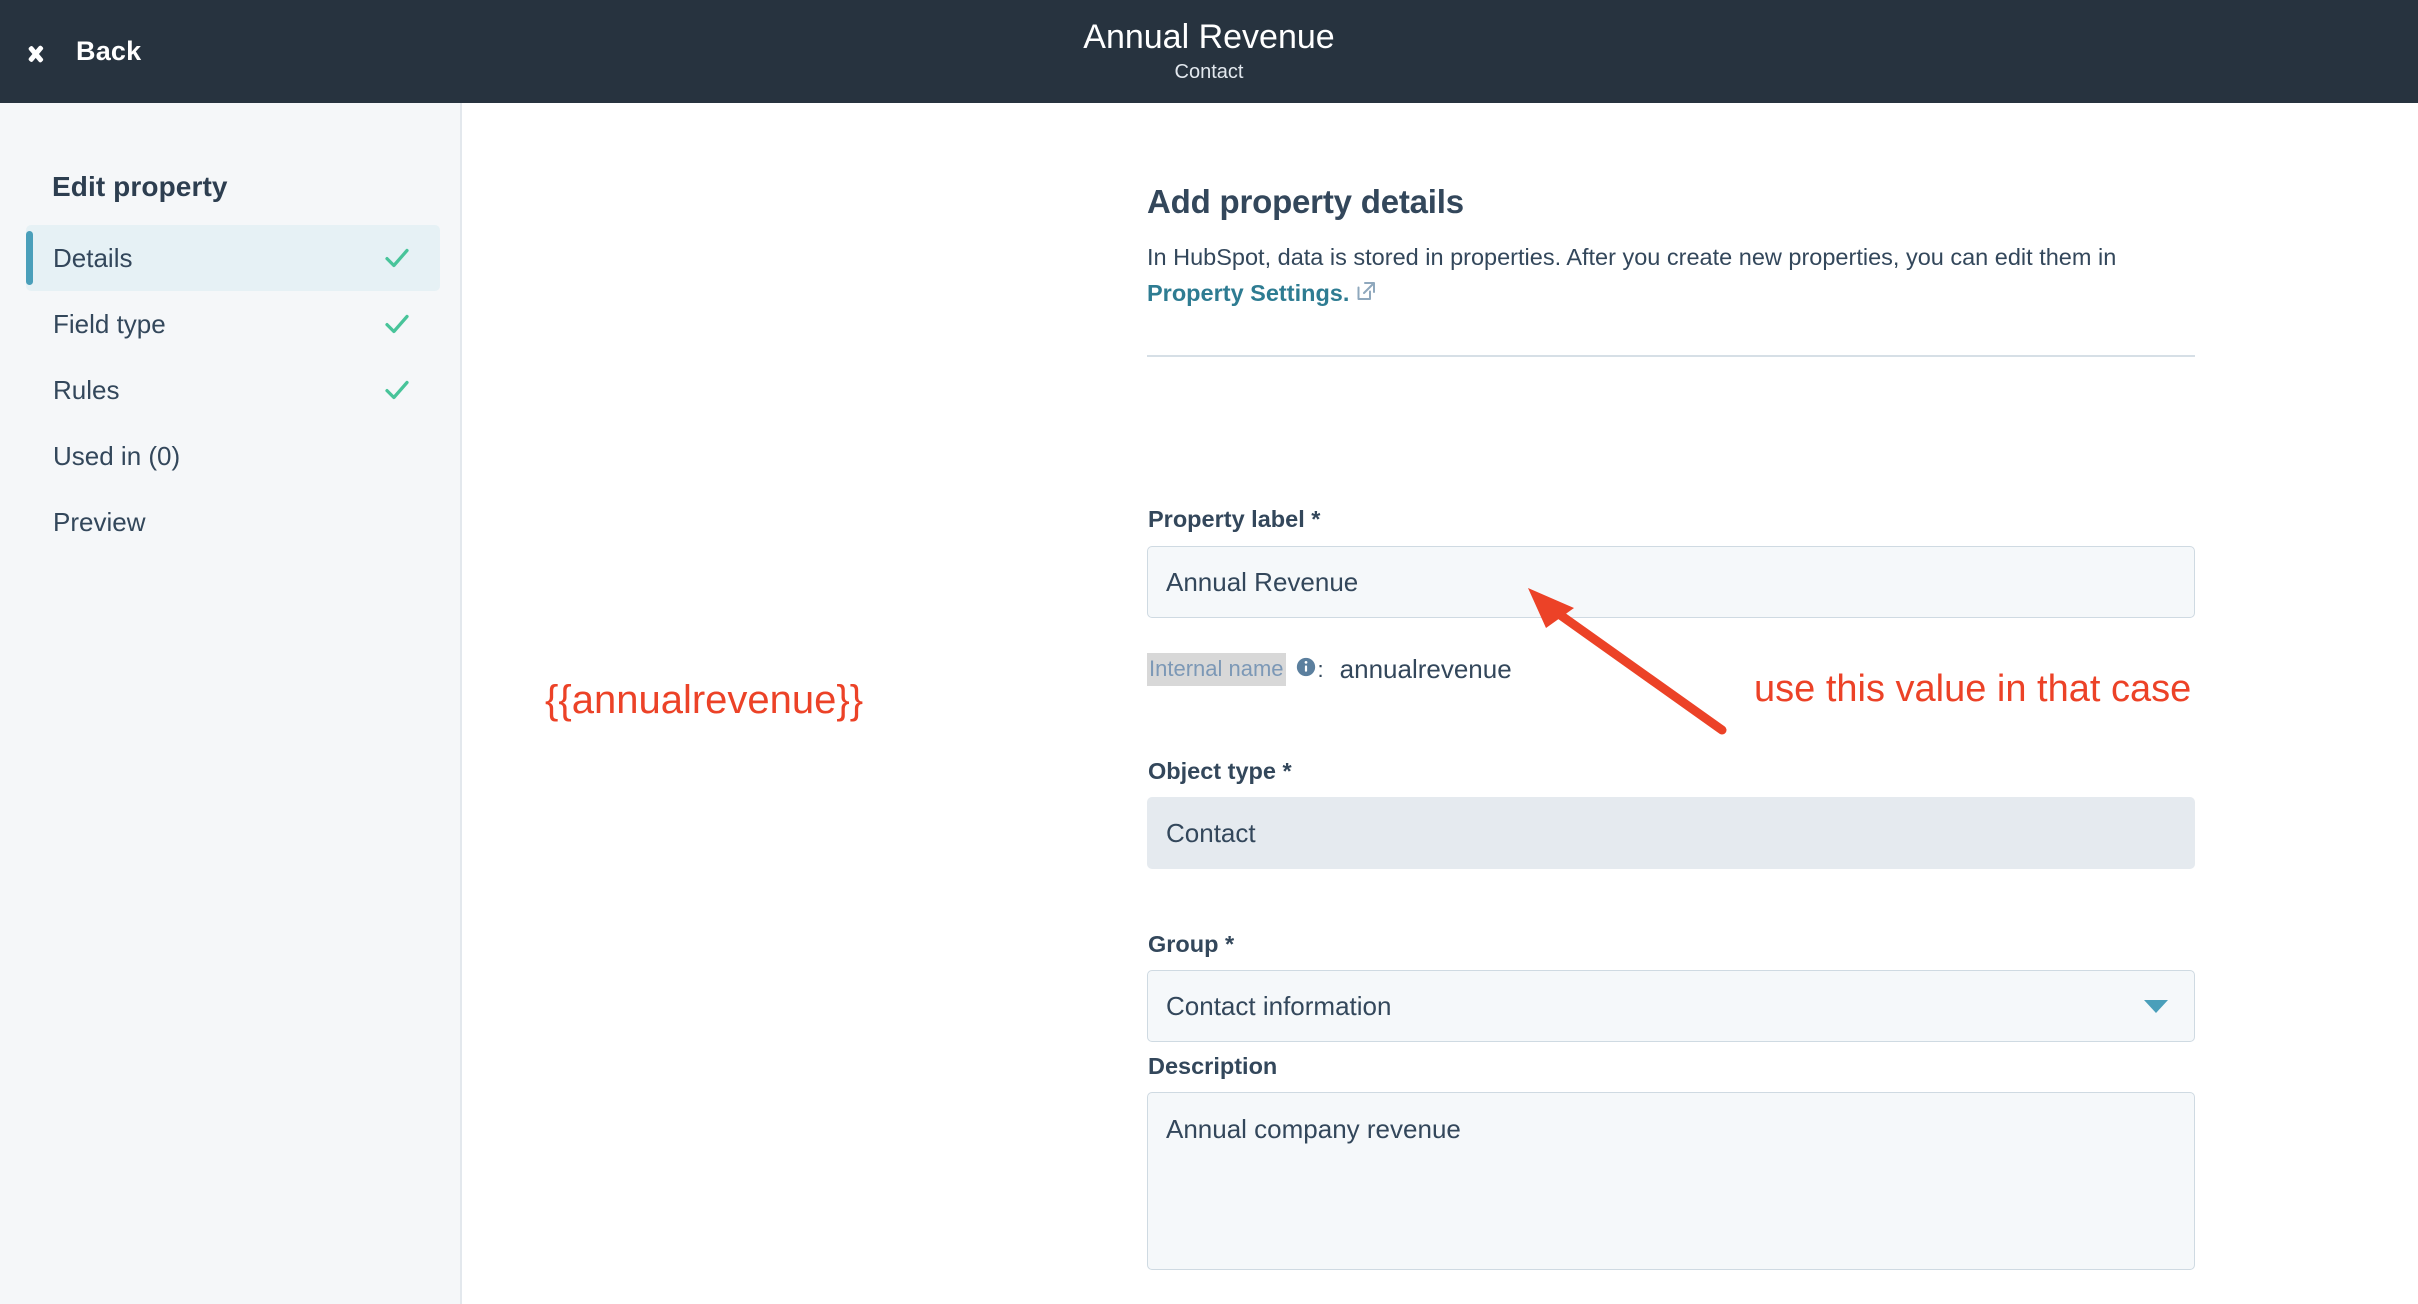 The image size is (2418, 1304). Describe the element at coordinates (1279, 1005) in the screenshot. I see `group-value: Contact information` at that location.